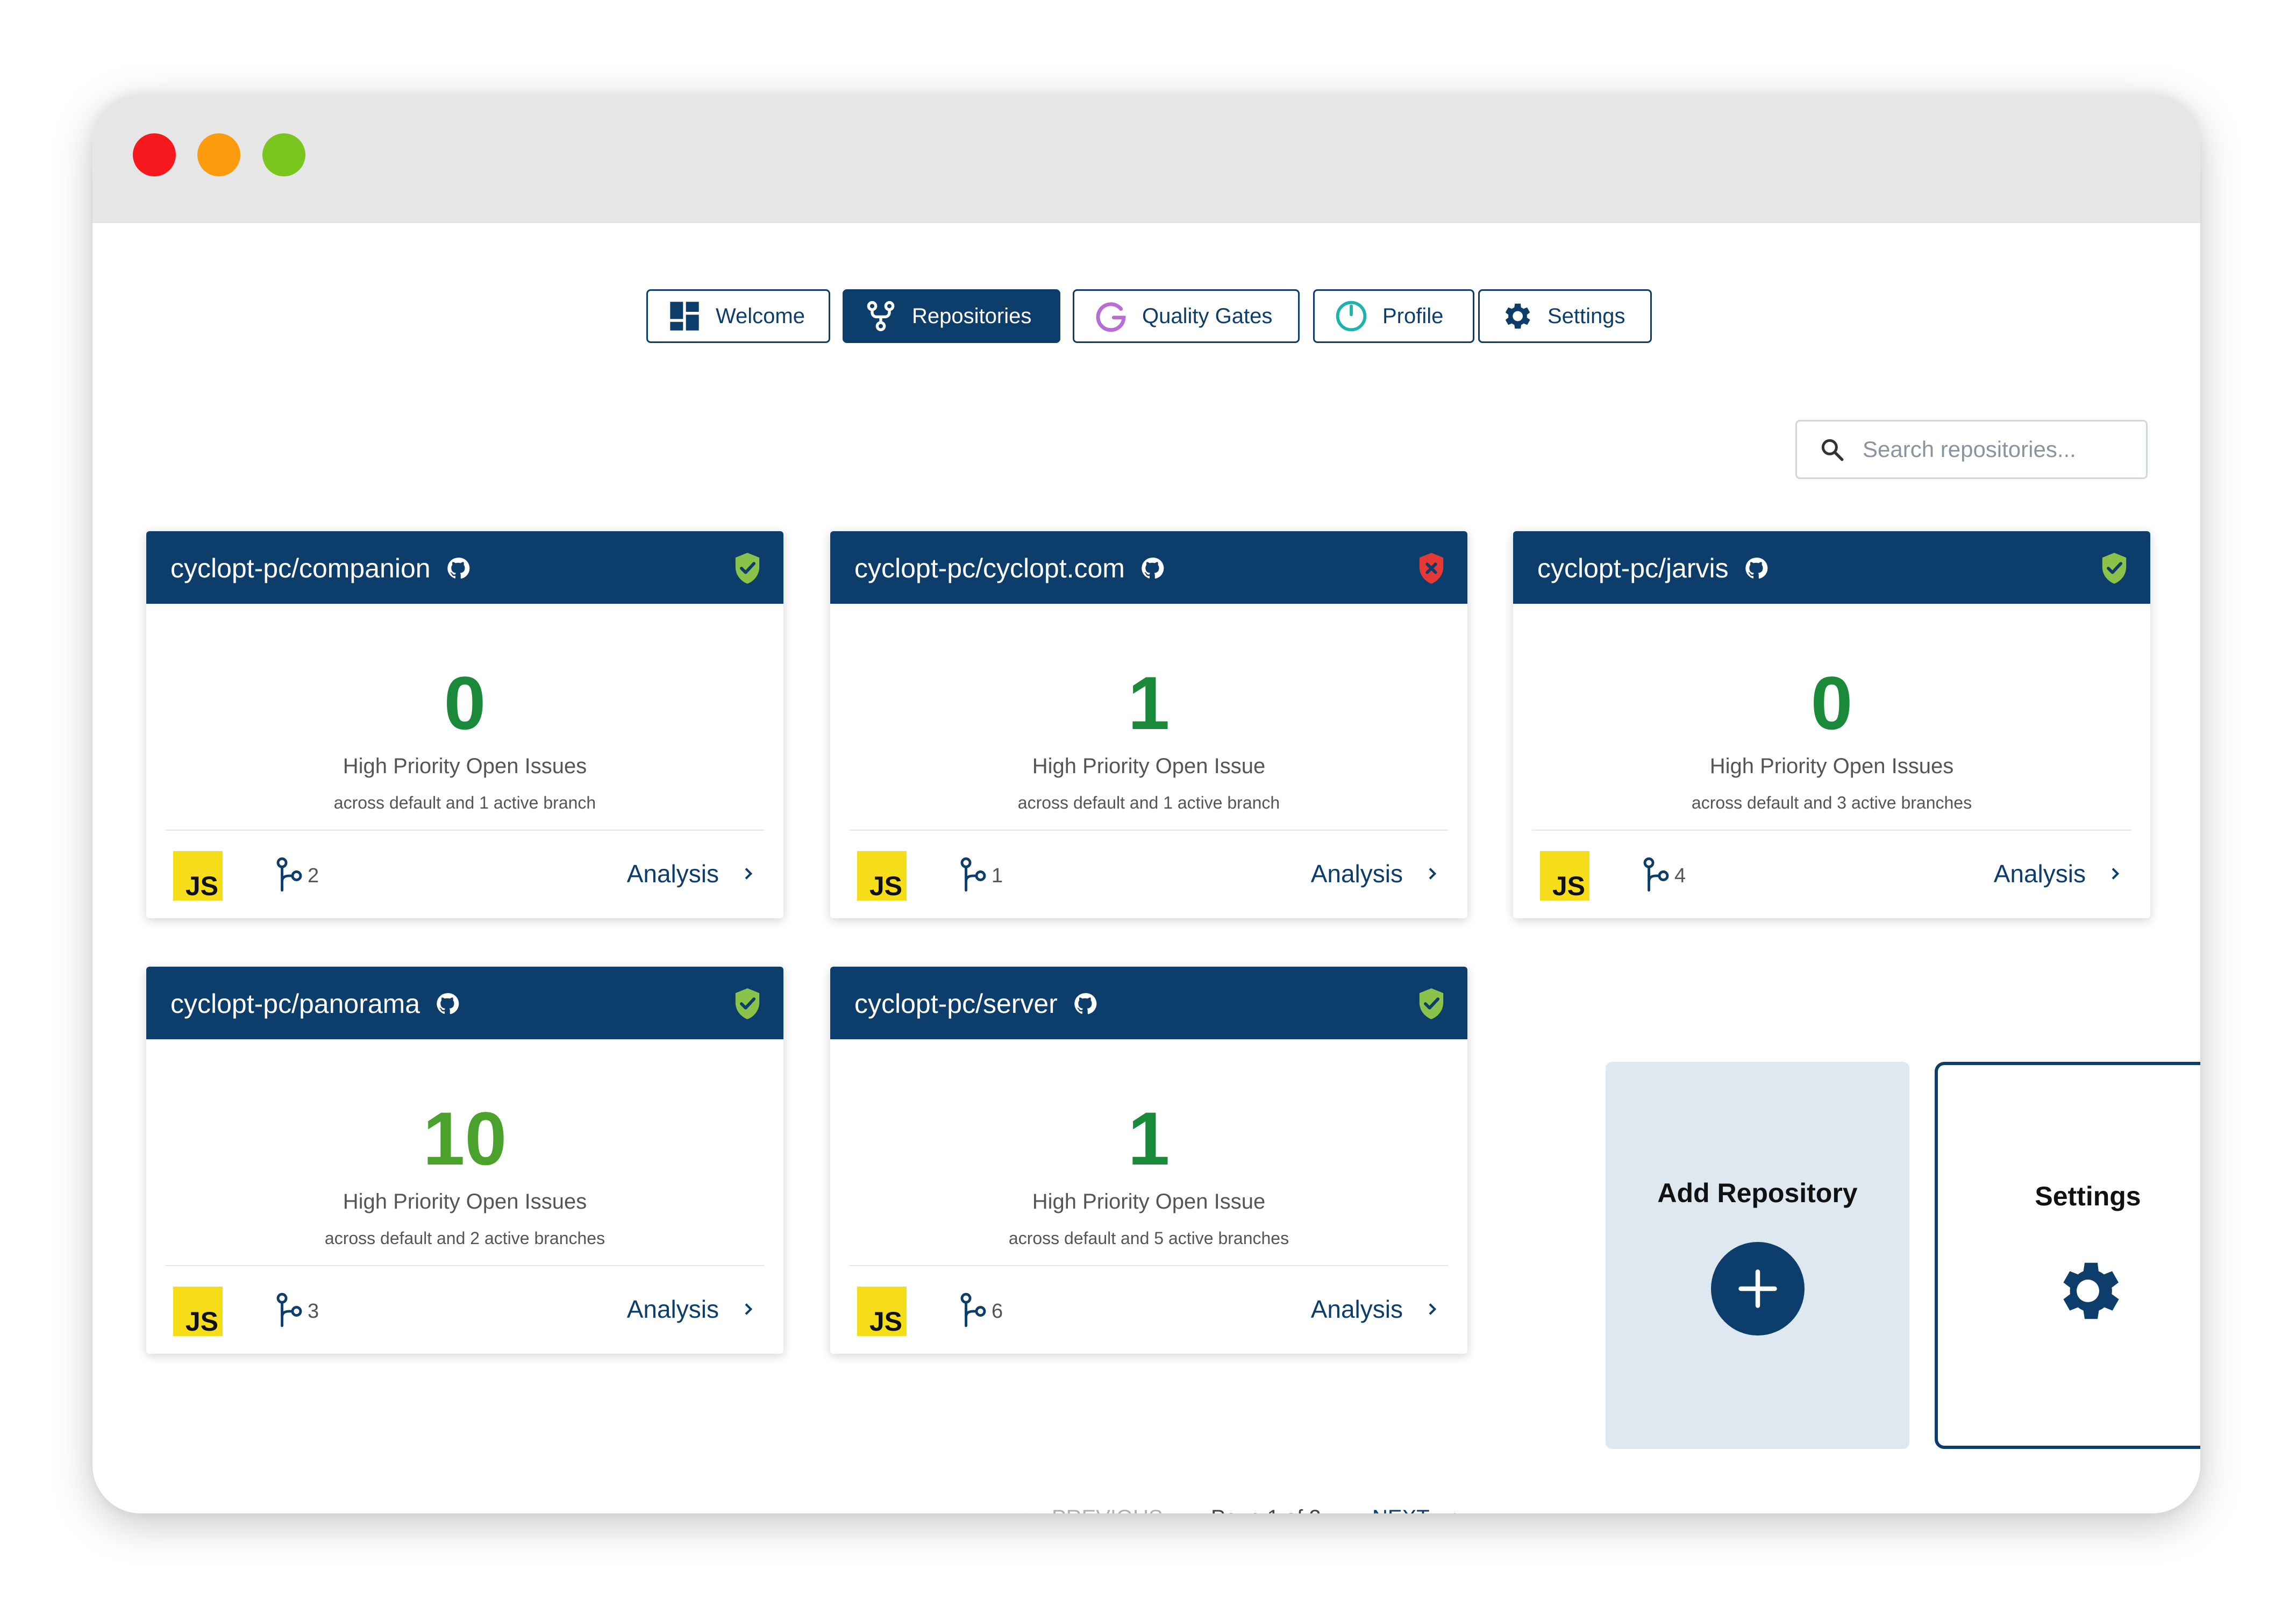 The width and height of the screenshot is (2296, 1607). I want to click on repository-card-header: cyclopt-pc/jarvis, so click(1831, 567).